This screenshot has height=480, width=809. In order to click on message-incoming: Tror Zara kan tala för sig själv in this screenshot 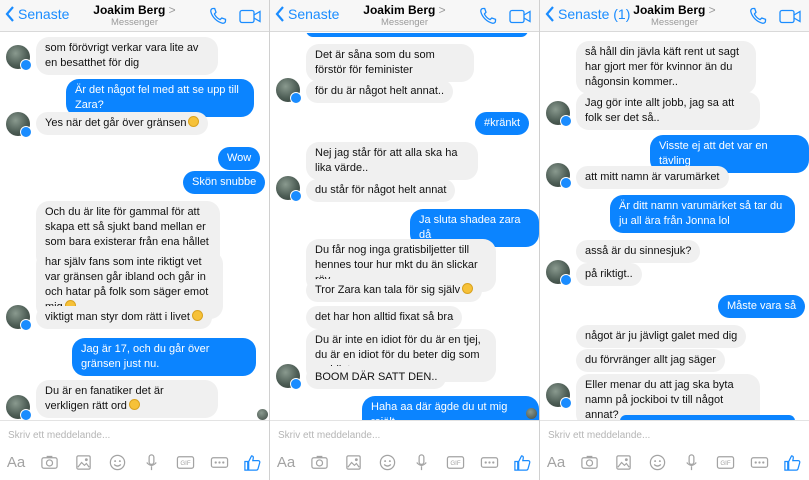, I will do `click(394, 290)`.